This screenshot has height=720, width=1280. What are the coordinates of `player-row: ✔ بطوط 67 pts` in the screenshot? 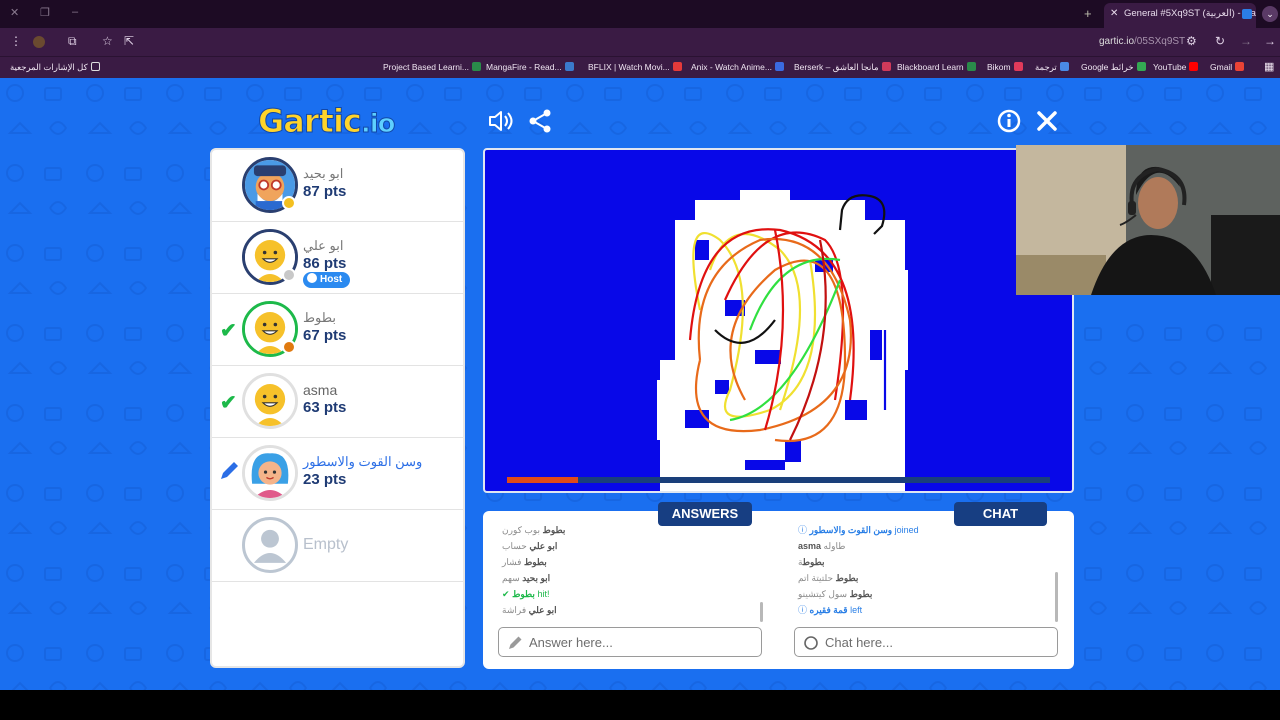 It's located at (337, 330).